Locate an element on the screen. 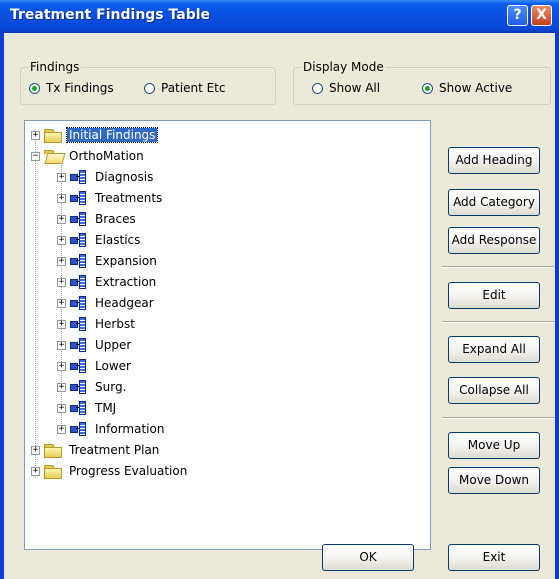 The height and width of the screenshot is (579, 559). tree-item-label: Diagnosis is located at coordinates (124, 177).